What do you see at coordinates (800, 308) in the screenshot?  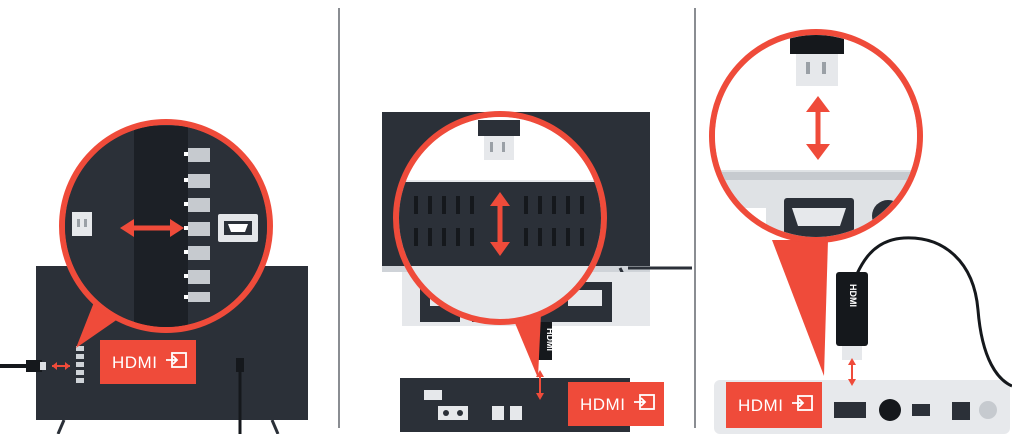 I see `zoom-pointer` at bounding box center [800, 308].